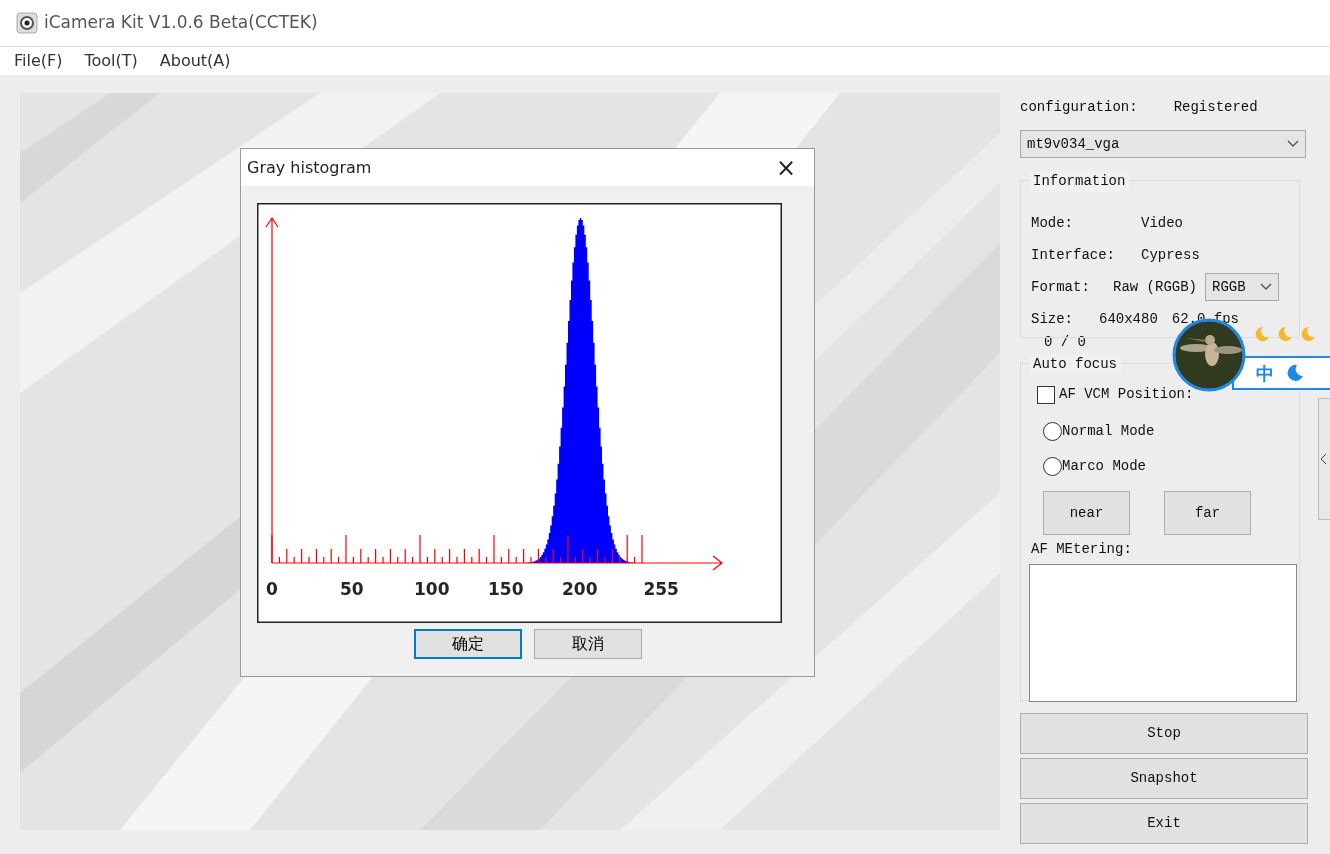 This screenshot has width=1330, height=854. I want to click on field-label: Format:, so click(1061, 287).